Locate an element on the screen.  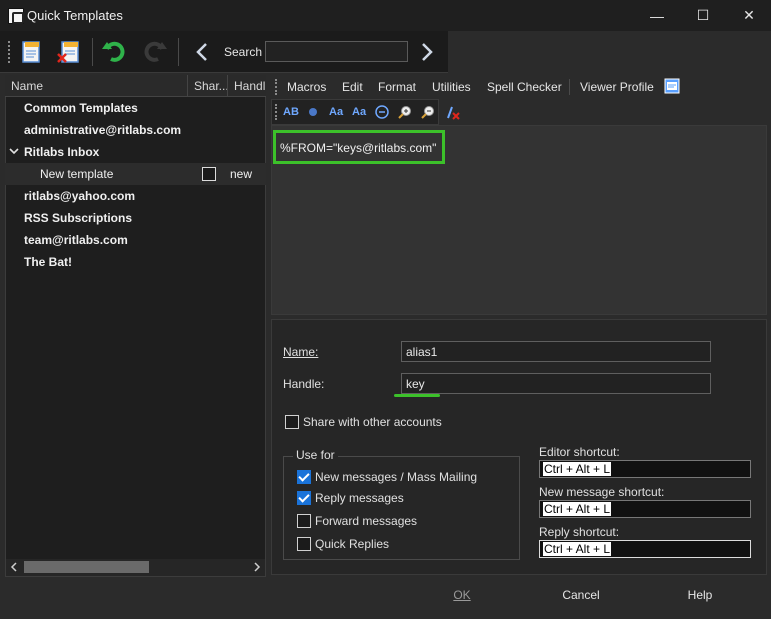
menu-utilities: Utilities is located at coordinates (451, 87).